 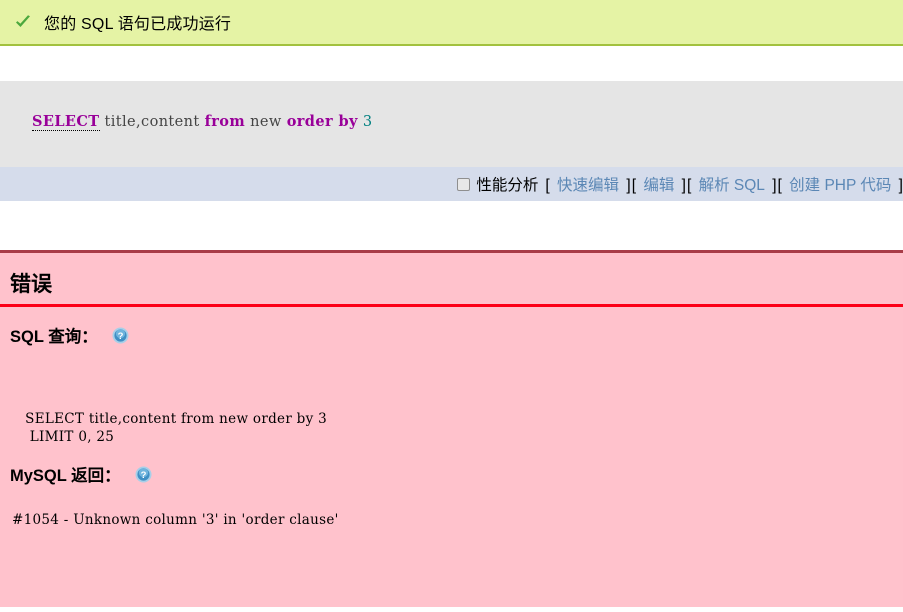 I want to click on sql-query-box: SELECT title,content from new order by 3, so click(x=451, y=124).